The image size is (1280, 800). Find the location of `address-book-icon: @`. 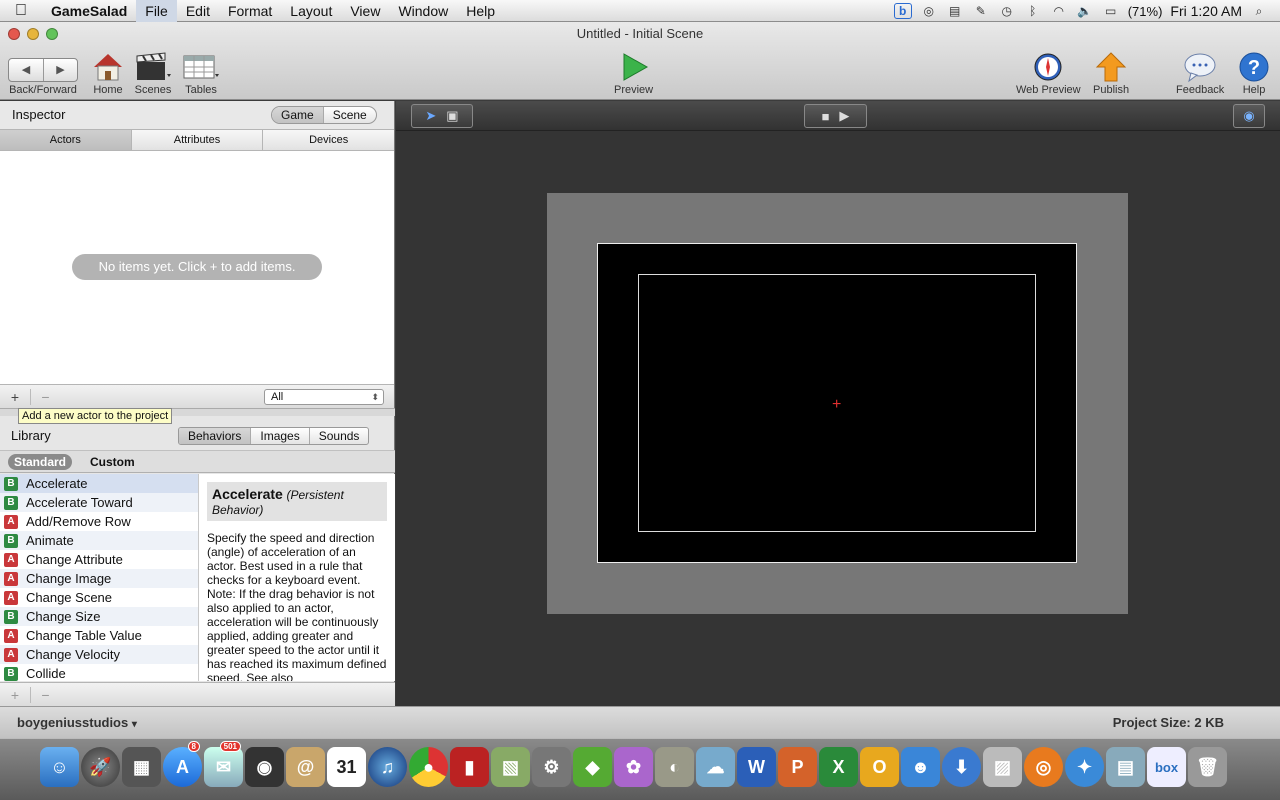

address-book-icon: @ is located at coordinates (305, 767).